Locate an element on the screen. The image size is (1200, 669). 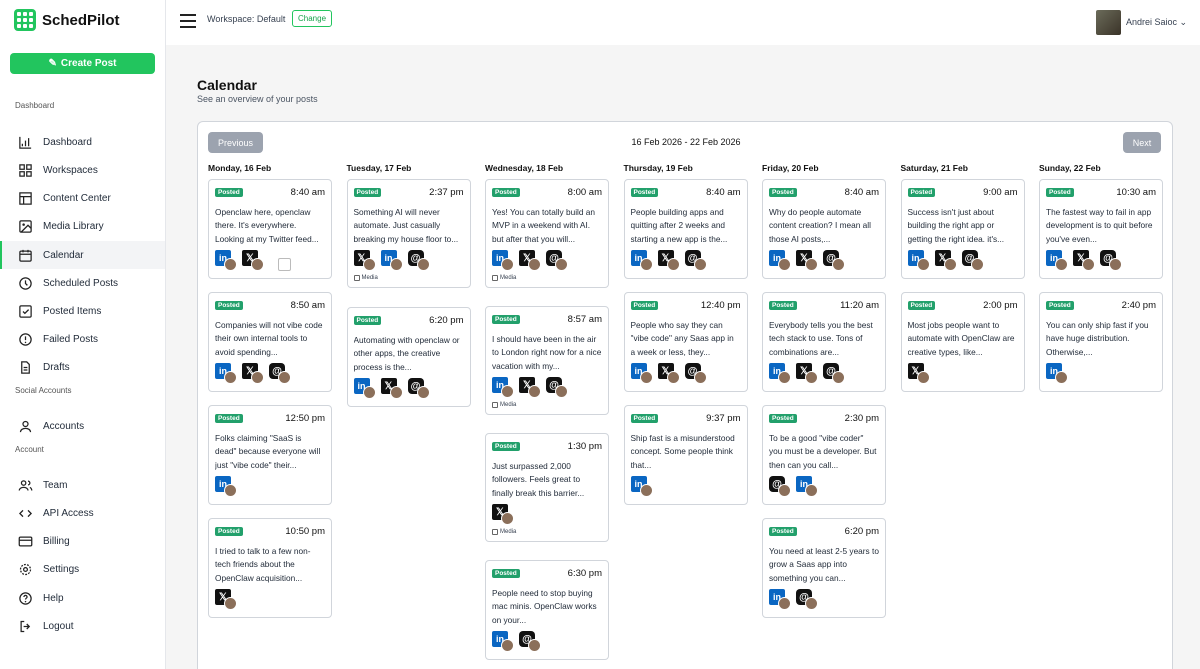
sidebar-item-media-library: Media Library is located at coordinates (82, 226).